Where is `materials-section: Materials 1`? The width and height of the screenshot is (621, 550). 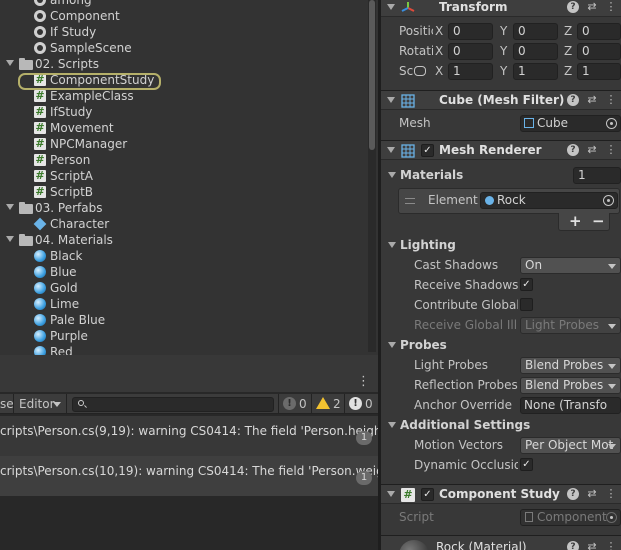
materials-section: Materials 1 is located at coordinates (501, 175).